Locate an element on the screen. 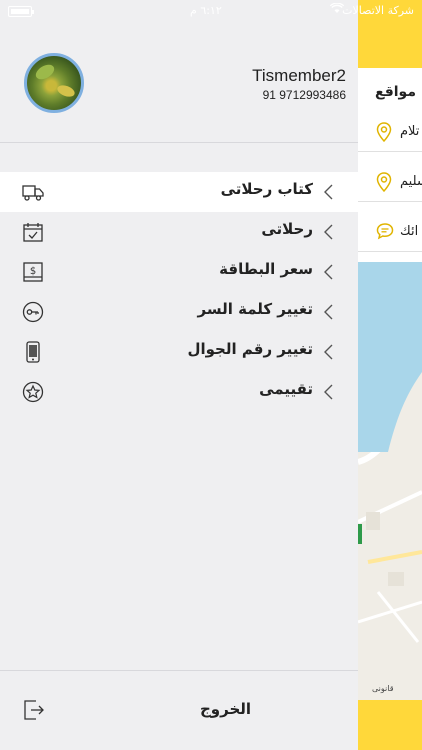 The height and width of the screenshot is (750, 422). menu-item-change-password: تغيير كلمة السر is located at coordinates (179, 312).